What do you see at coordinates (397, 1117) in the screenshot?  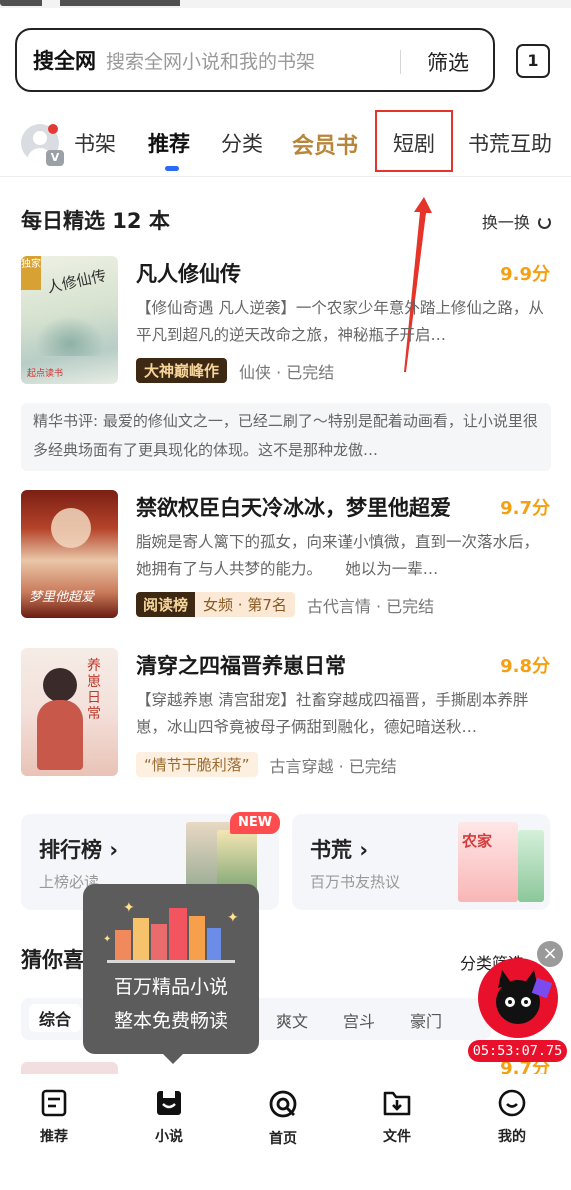 I see `nav-files: 文件` at bounding box center [397, 1117].